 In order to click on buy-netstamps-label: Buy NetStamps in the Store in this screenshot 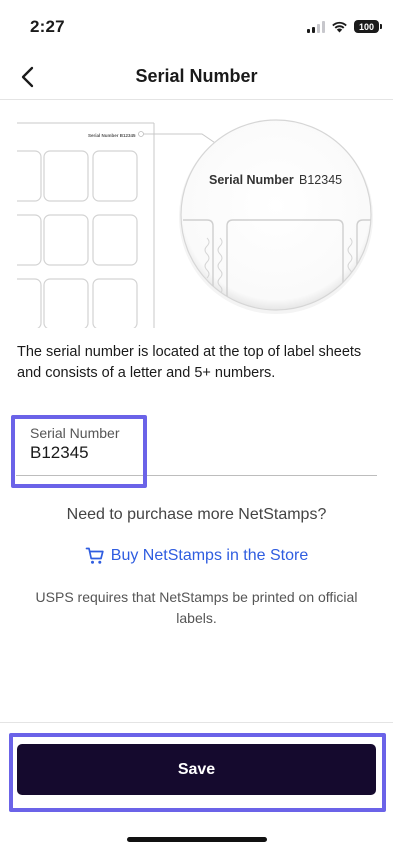, I will do `click(209, 555)`.